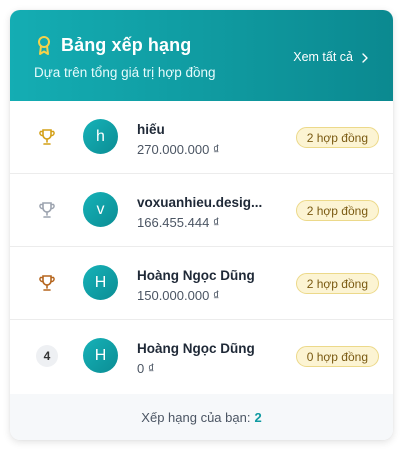 The height and width of the screenshot is (449, 402). Describe the element at coordinates (178, 222) in the screenshot. I see `contract-amount: 166.455.444 ₫` at that location.